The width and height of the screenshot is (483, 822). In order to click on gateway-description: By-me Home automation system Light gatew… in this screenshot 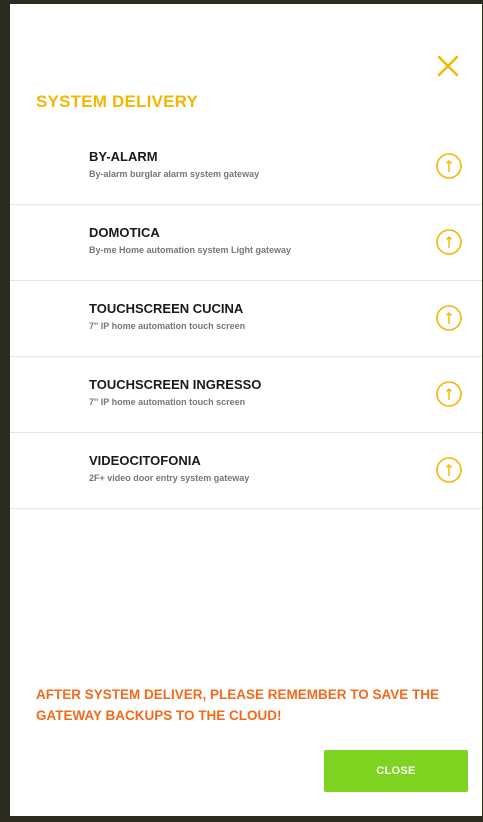, I will do `click(190, 250)`.